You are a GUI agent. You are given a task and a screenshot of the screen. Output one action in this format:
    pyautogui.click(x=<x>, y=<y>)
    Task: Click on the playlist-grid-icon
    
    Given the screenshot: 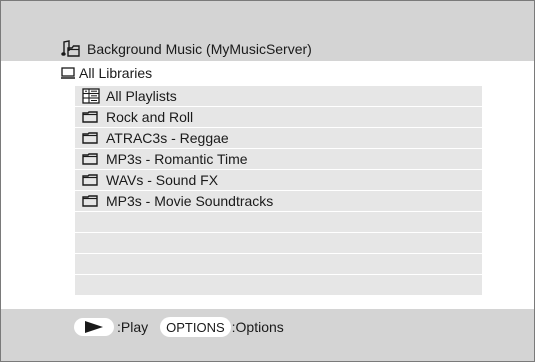 What is the action you would take?
    pyautogui.click(x=91, y=96)
    